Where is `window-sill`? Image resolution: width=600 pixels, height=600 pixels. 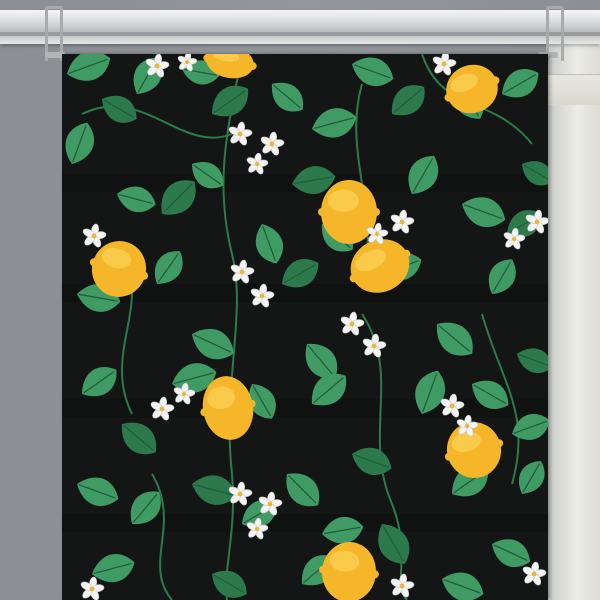
window-sill is located at coordinates (574, 89).